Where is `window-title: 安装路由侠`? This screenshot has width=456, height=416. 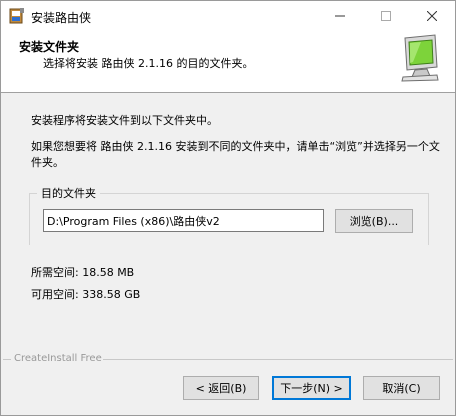
window-title: 安装路由侠 is located at coordinates (61, 18).